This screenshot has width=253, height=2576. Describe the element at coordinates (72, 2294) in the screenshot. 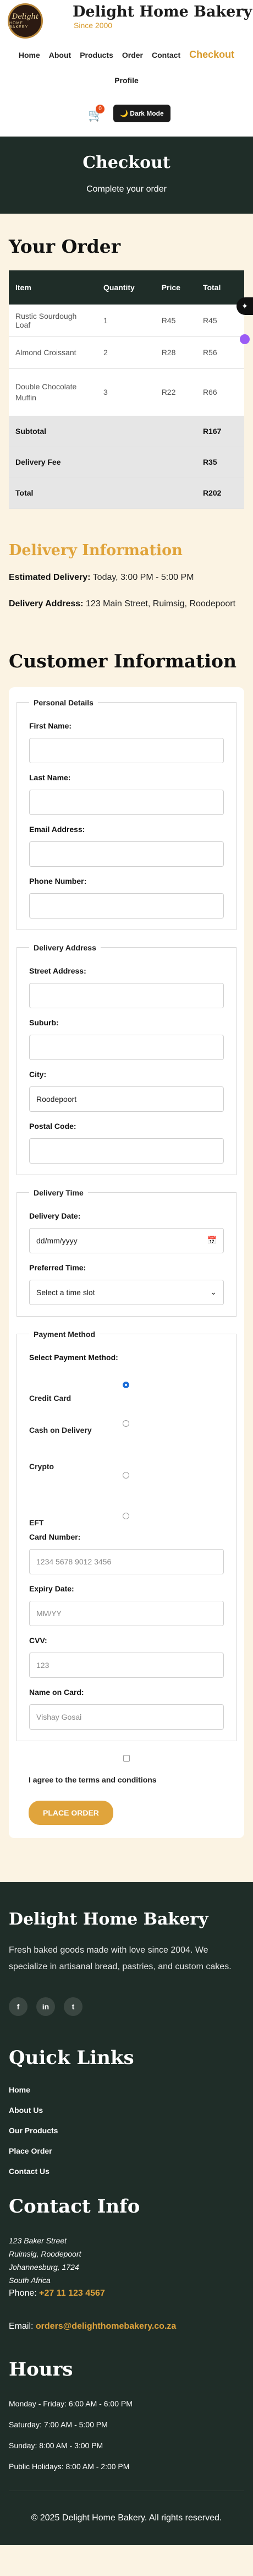

I see `phone-link: +27 11 123 4567` at that location.